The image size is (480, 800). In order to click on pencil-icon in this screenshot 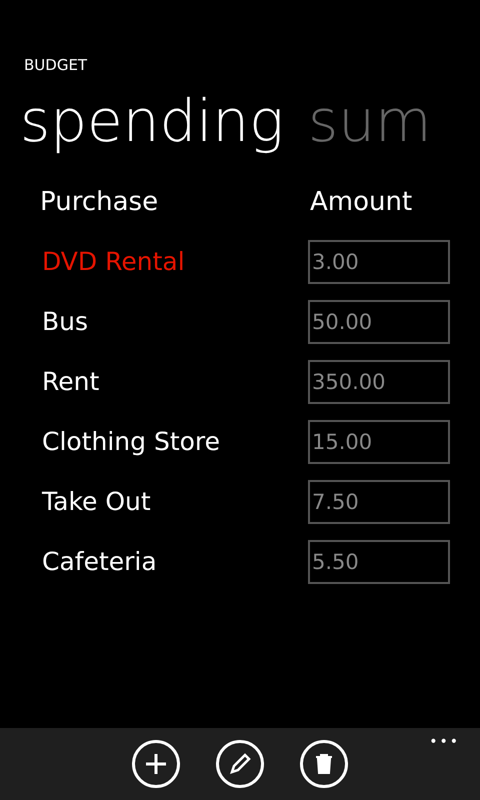, I will do `click(240, 764)`.